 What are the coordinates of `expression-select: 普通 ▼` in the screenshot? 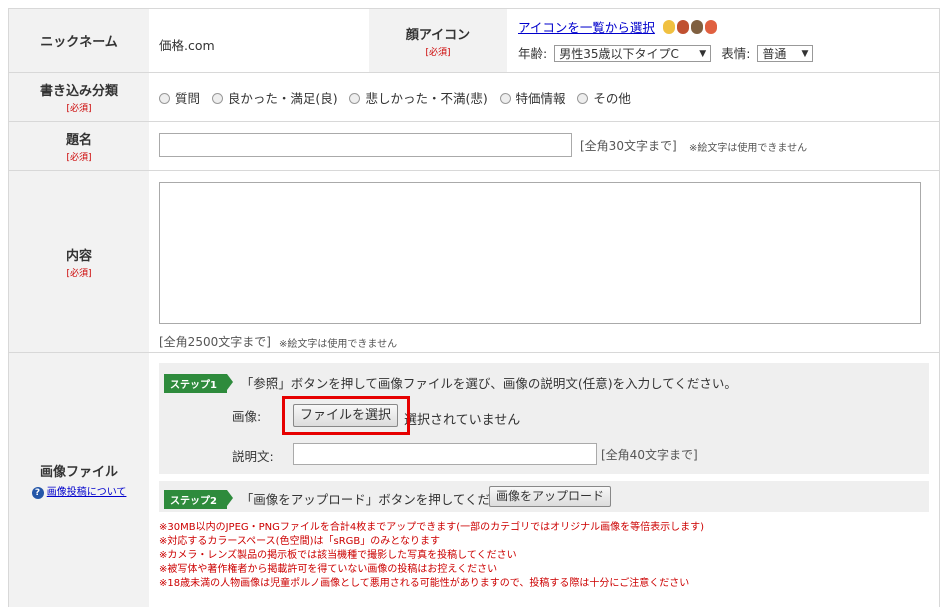 It's located at (785, 53).